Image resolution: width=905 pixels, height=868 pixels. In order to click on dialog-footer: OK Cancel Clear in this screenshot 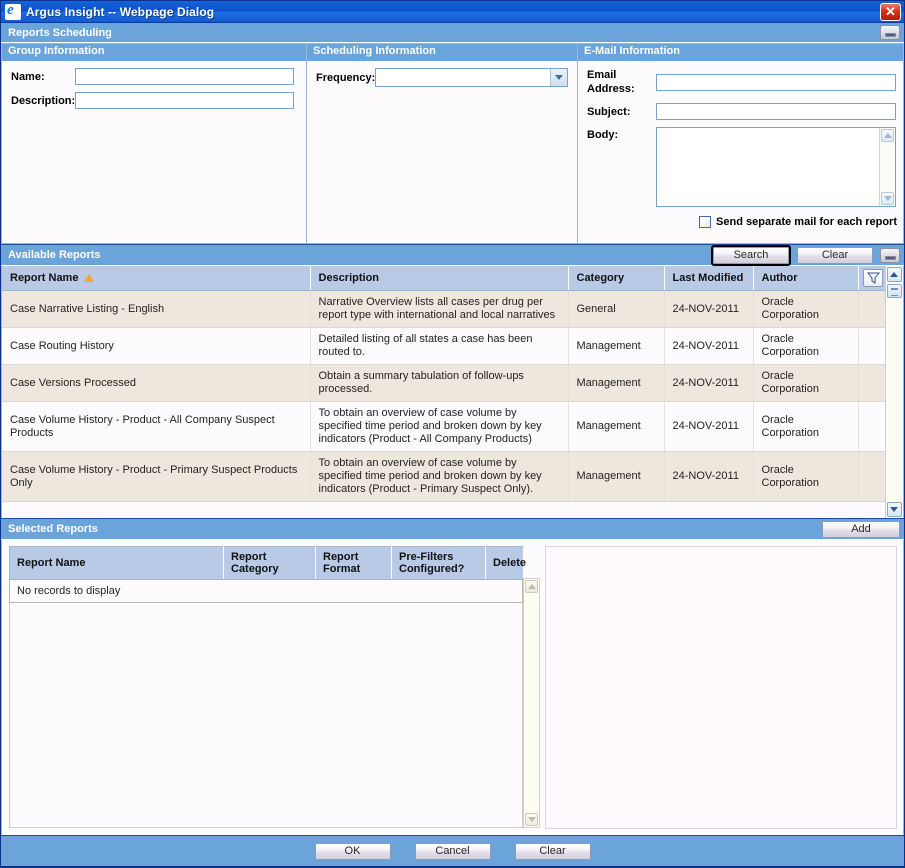, I will do `click(452, 850)`.